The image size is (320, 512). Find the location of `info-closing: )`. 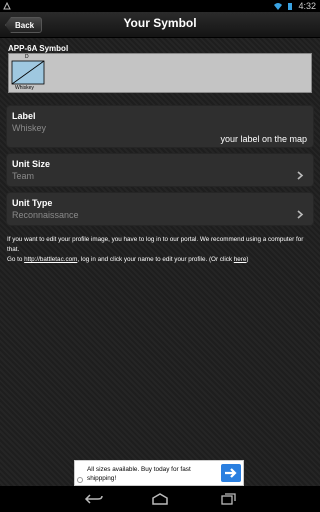

info-closing: ) is located at coordinates (247, 259).